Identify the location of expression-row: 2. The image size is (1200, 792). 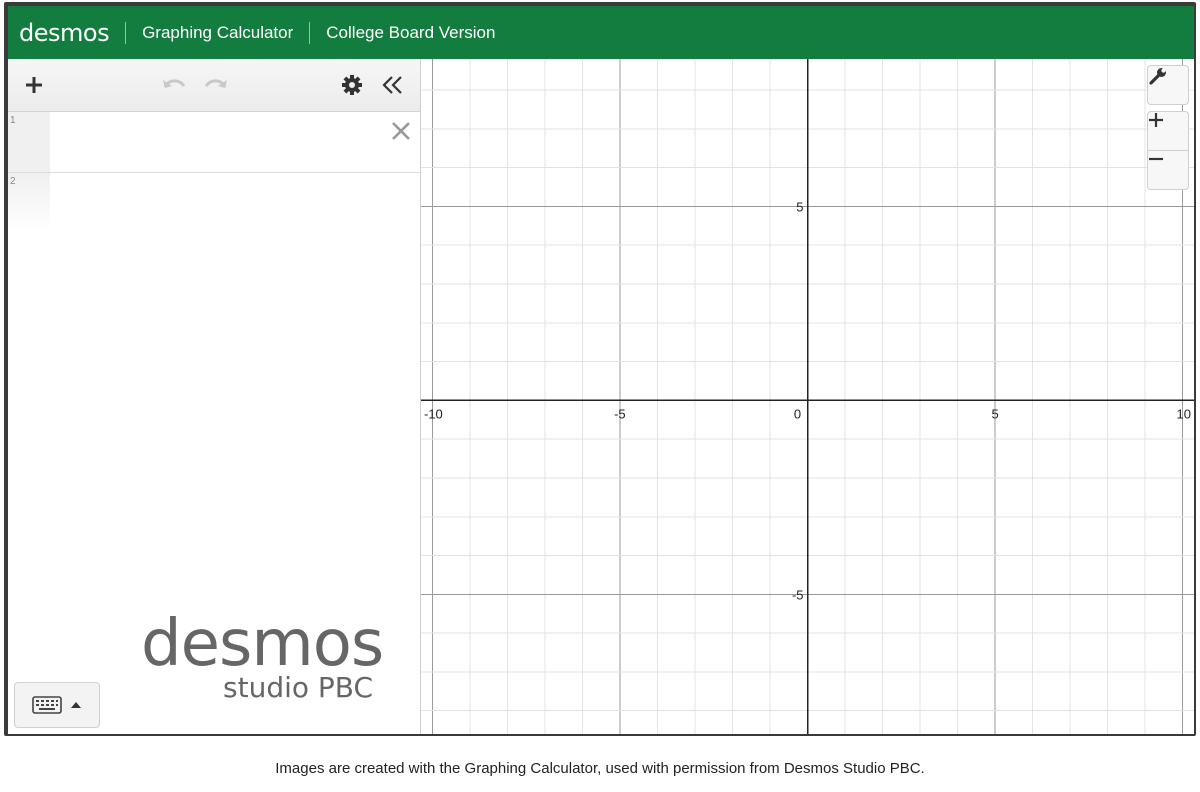
(214, 203).